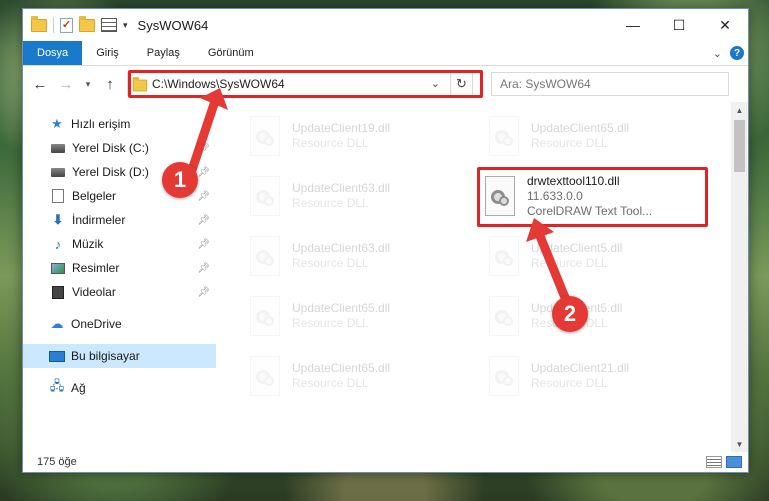  Describe the element at coordinates (119, 356) in the screenshot. I see `sidebar-item-this-pc: Bu bilgisayar` at that location.